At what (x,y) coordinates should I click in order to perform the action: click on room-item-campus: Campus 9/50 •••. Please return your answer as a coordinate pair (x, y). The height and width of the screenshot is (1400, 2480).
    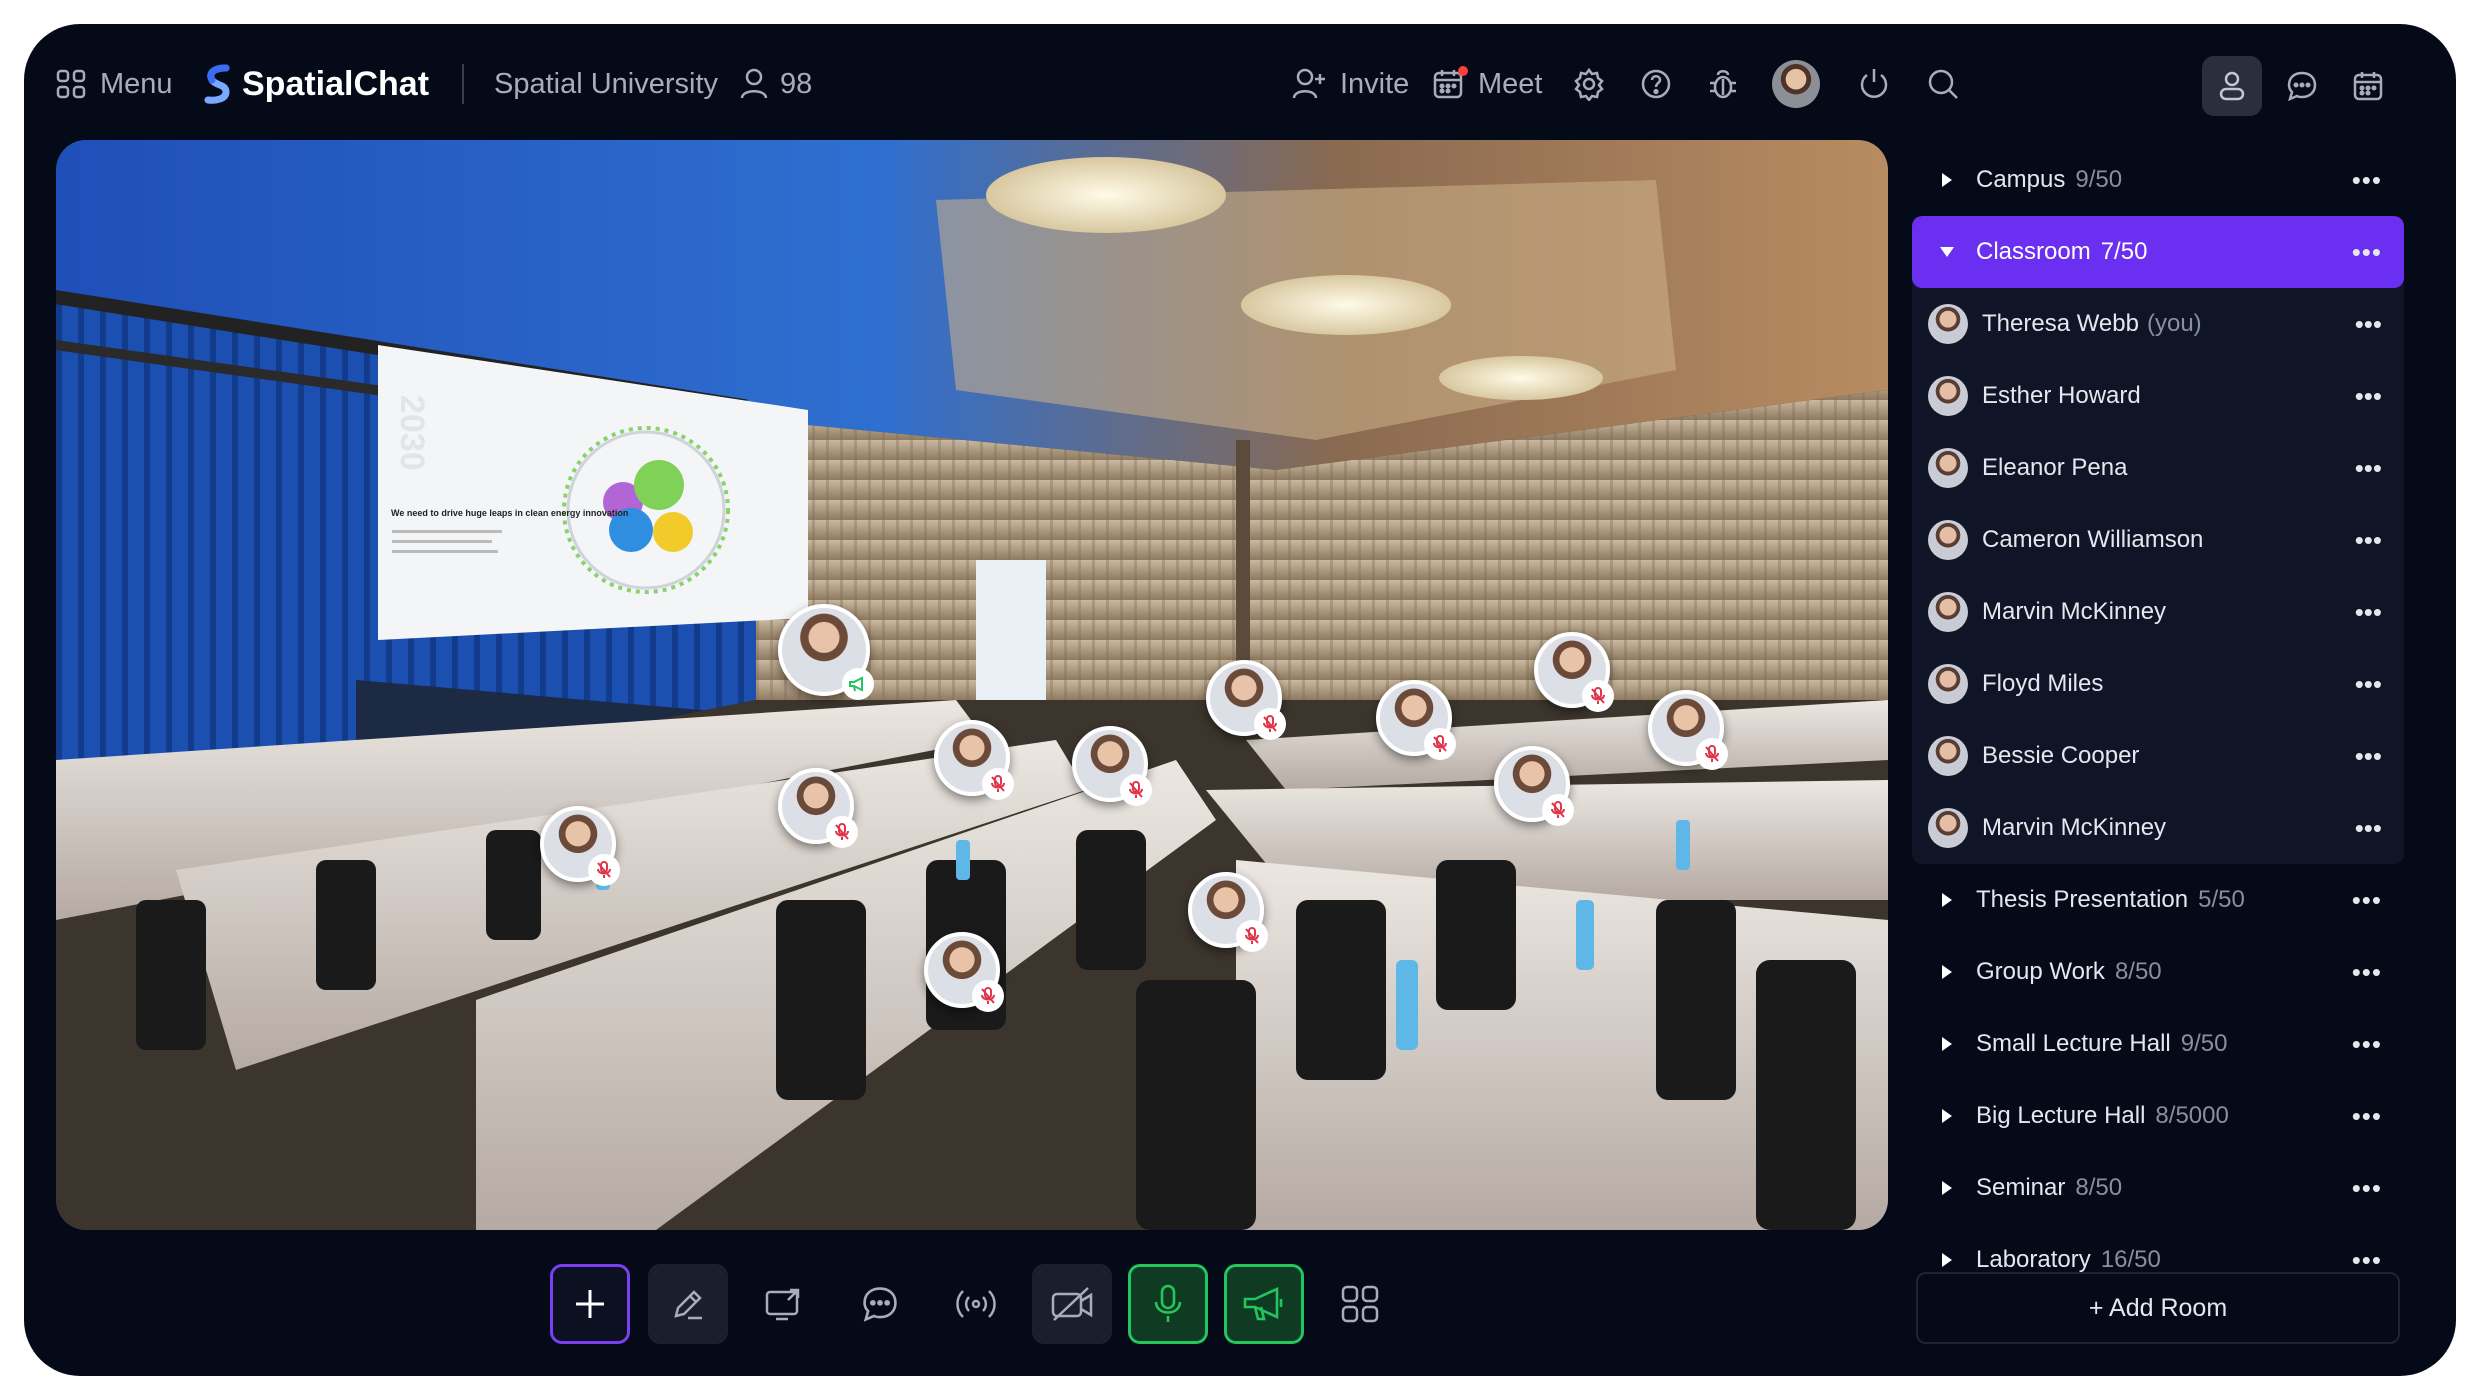
    Looking at the image, I should click on (2158, 180).